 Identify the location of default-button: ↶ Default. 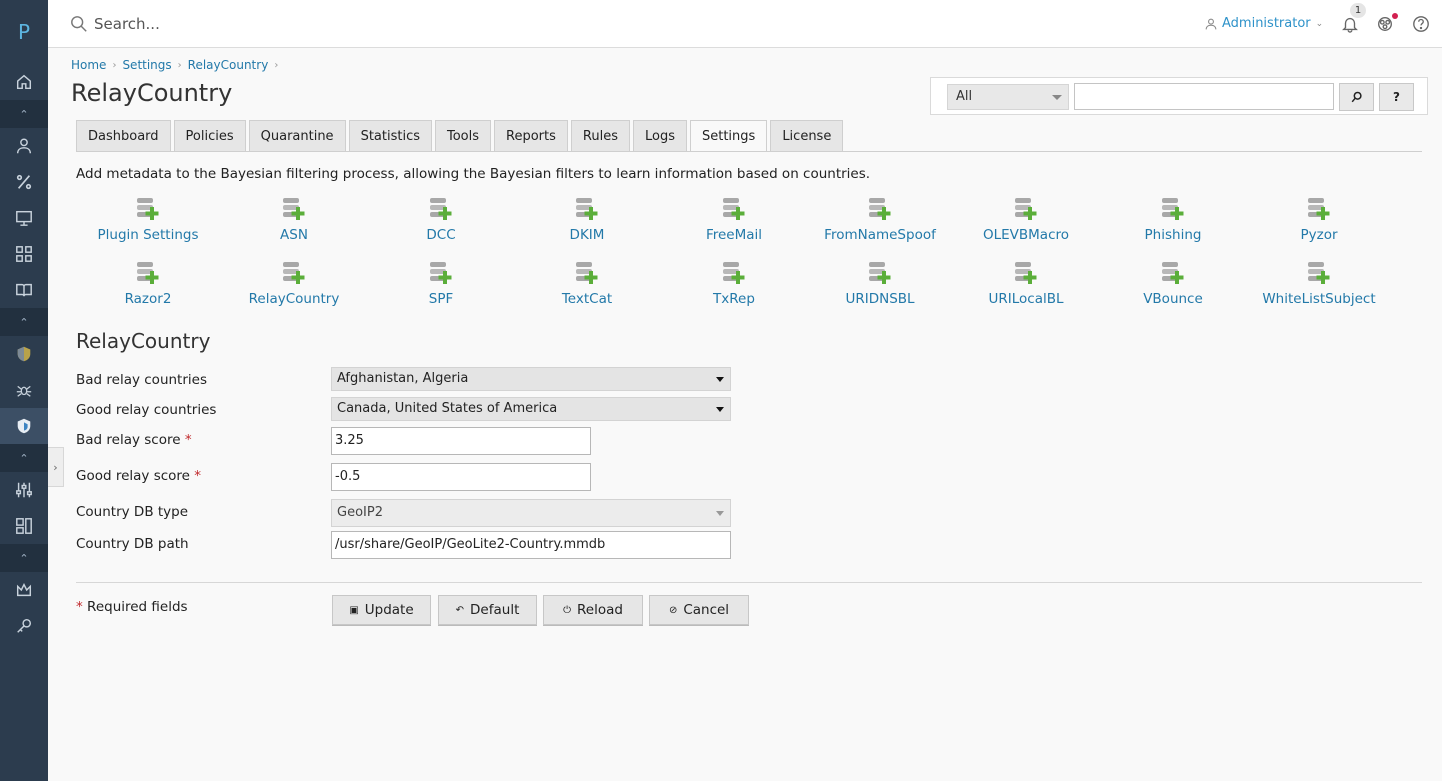
(487, 610).